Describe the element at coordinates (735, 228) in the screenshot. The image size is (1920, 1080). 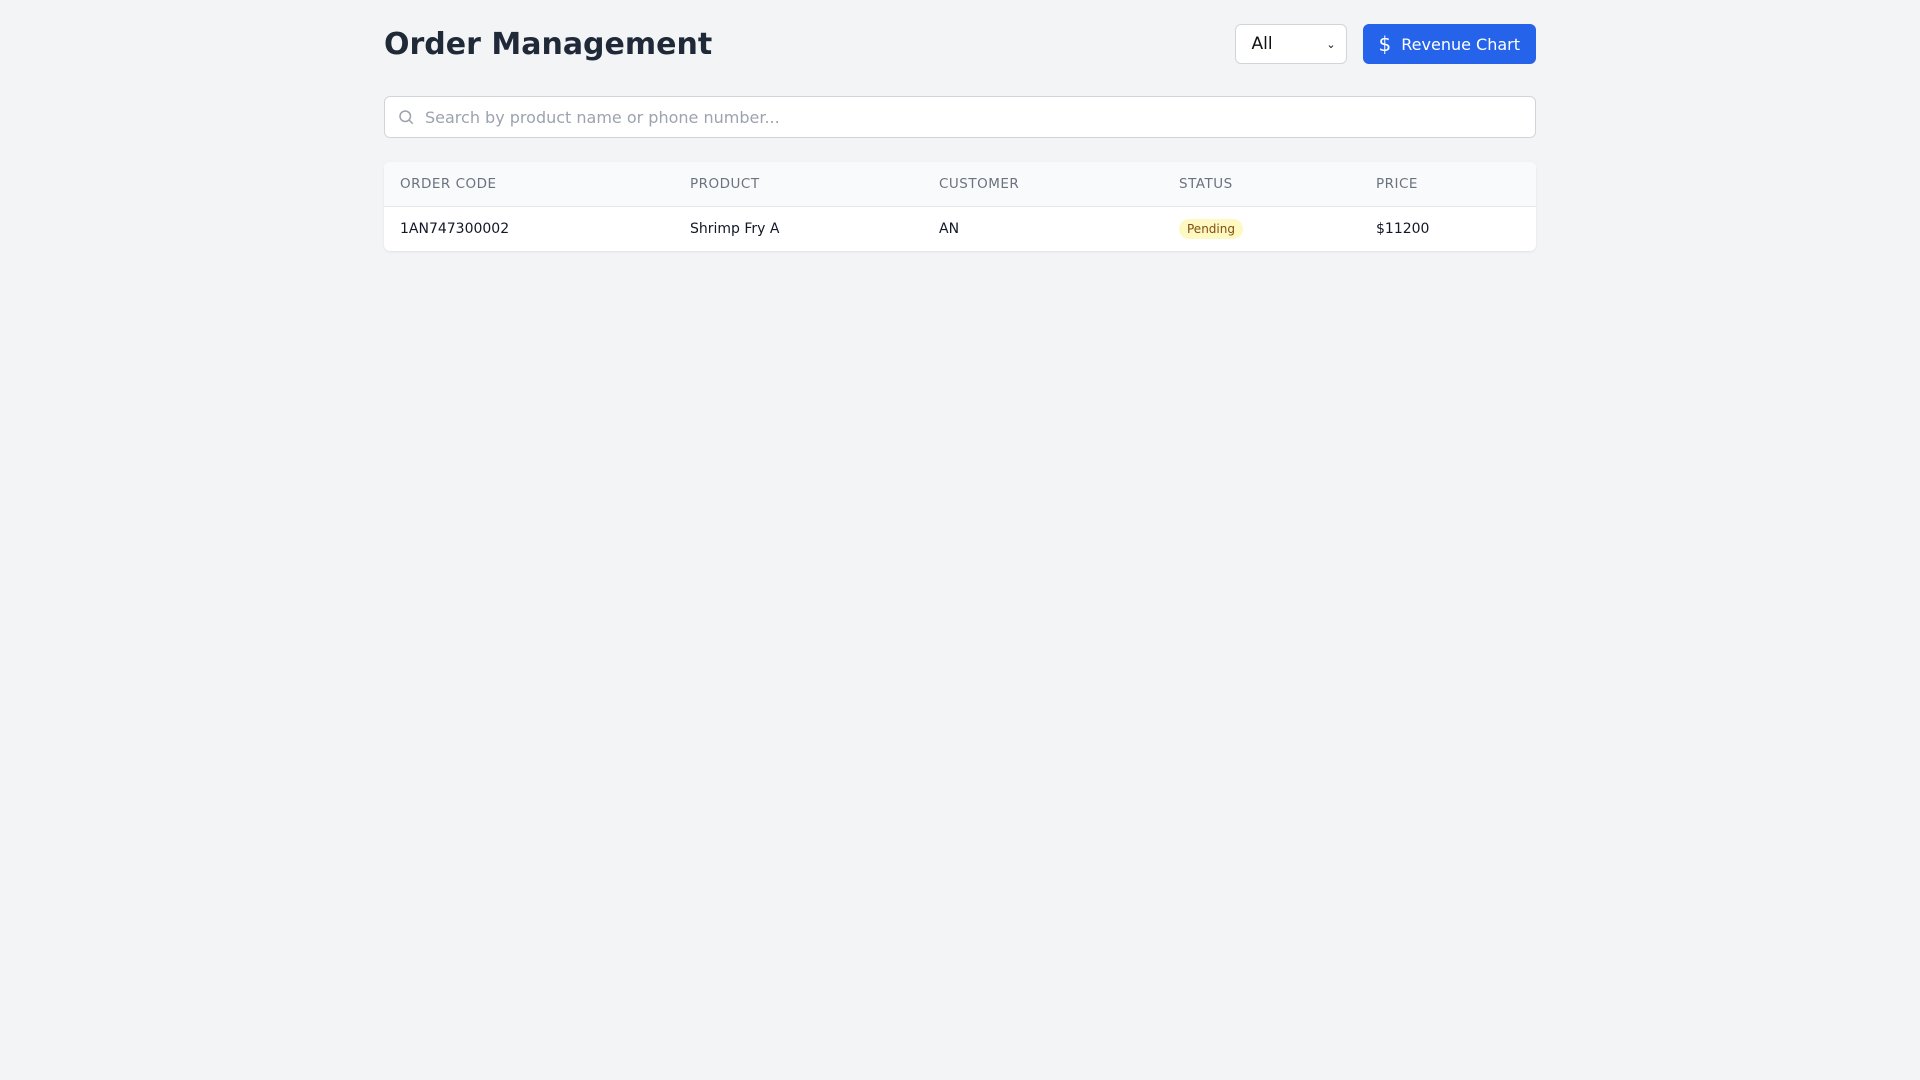
I see `product-cell: Shrimp Fry A` at that location.